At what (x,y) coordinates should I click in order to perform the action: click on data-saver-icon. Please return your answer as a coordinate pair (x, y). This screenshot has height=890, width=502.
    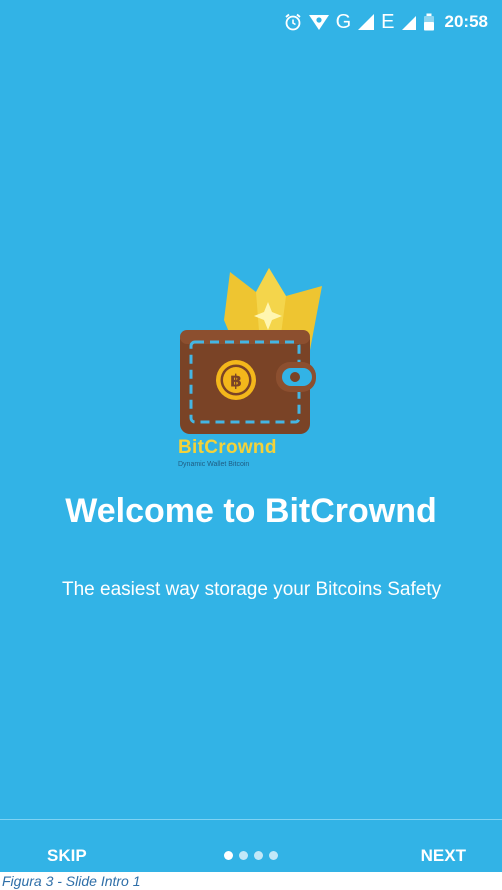
    Looking at the image, I should click on (319, 22).